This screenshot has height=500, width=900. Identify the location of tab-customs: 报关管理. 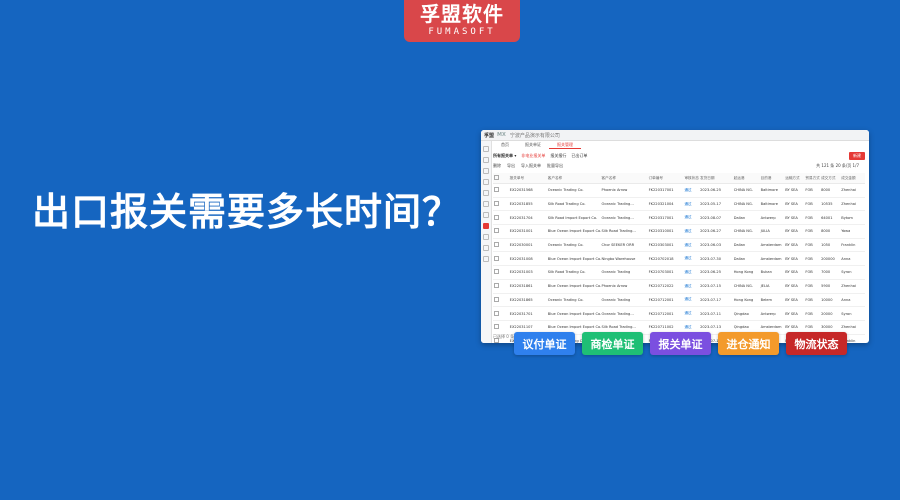
(565, 145).